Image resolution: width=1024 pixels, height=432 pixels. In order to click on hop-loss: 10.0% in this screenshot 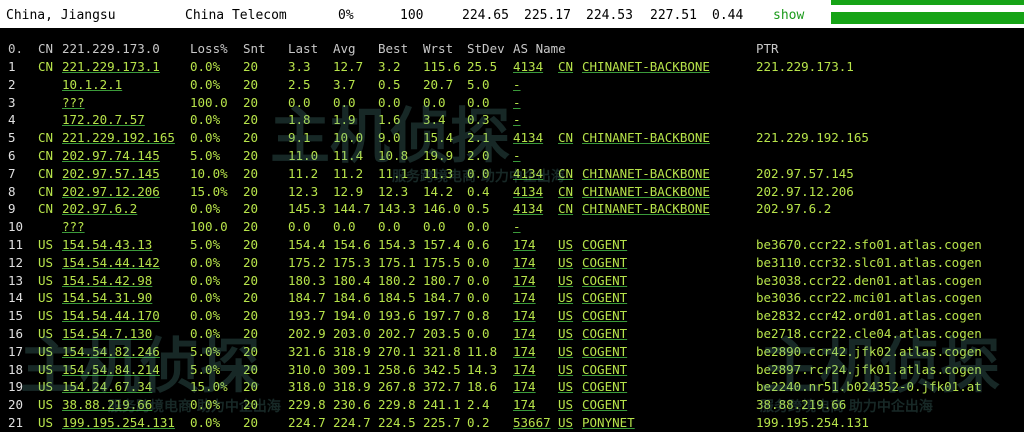, I will do `click(209, 173)`.